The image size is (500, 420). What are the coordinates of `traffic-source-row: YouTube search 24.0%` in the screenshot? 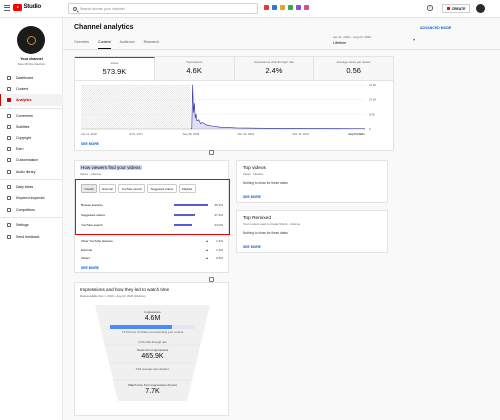 It's located at (152, 225).